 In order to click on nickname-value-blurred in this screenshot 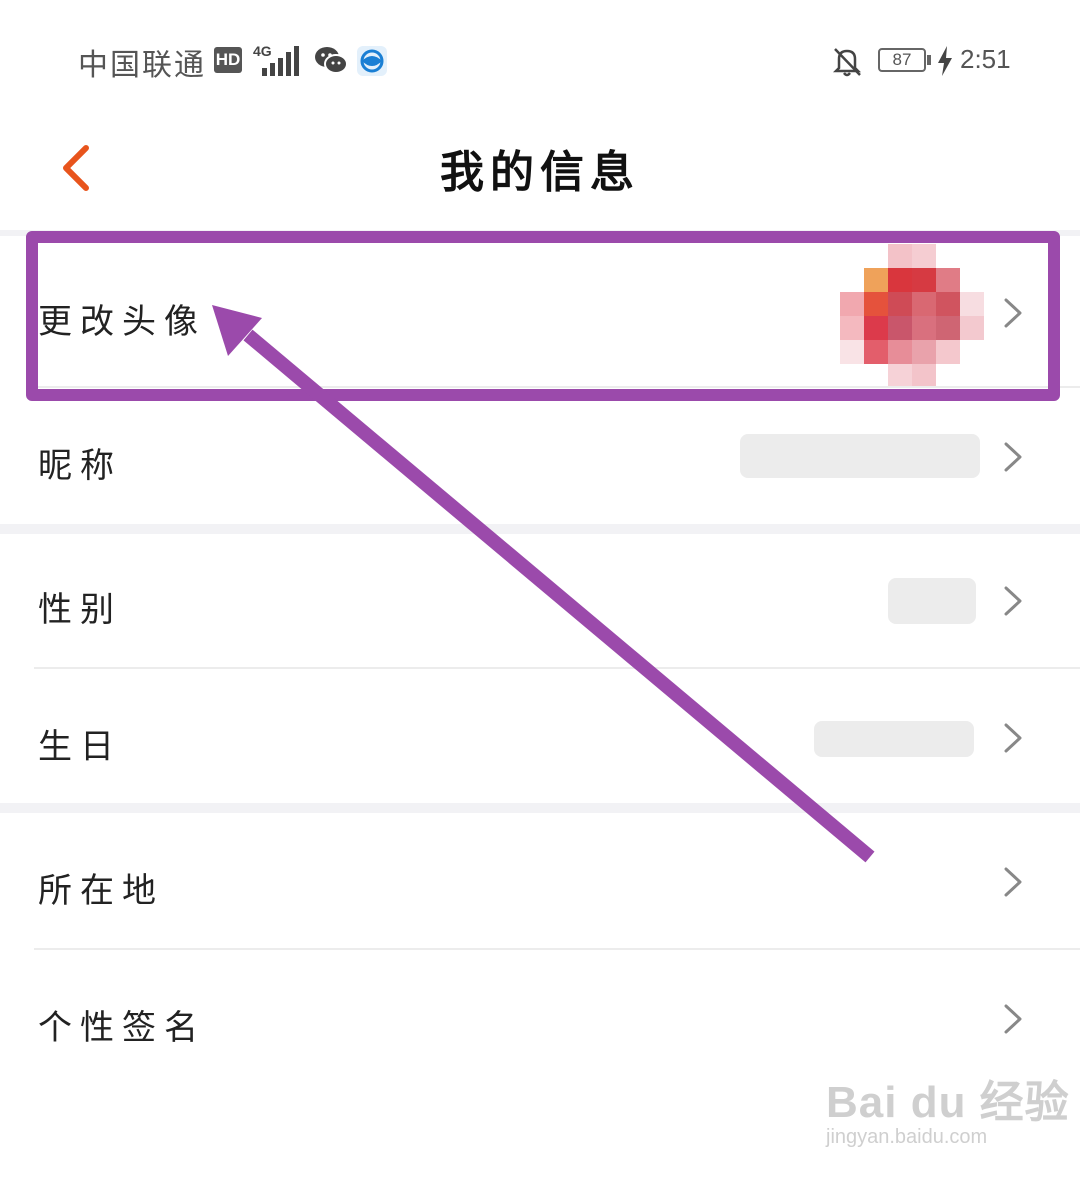, I will do `click(860, 456)`.